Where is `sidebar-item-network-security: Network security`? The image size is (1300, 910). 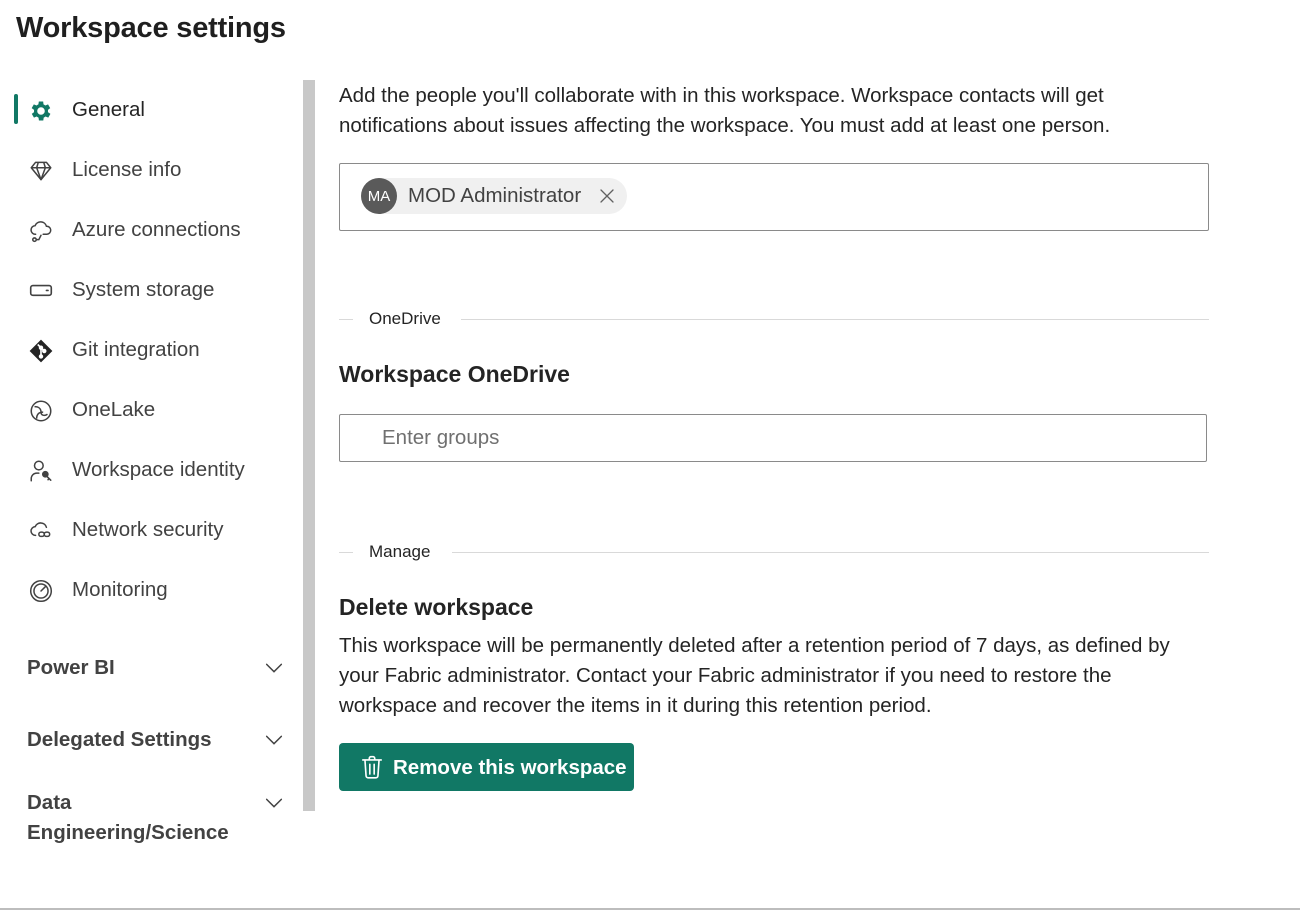
sidebar-item-network-security: Network security is located at coordinates (154, 530).